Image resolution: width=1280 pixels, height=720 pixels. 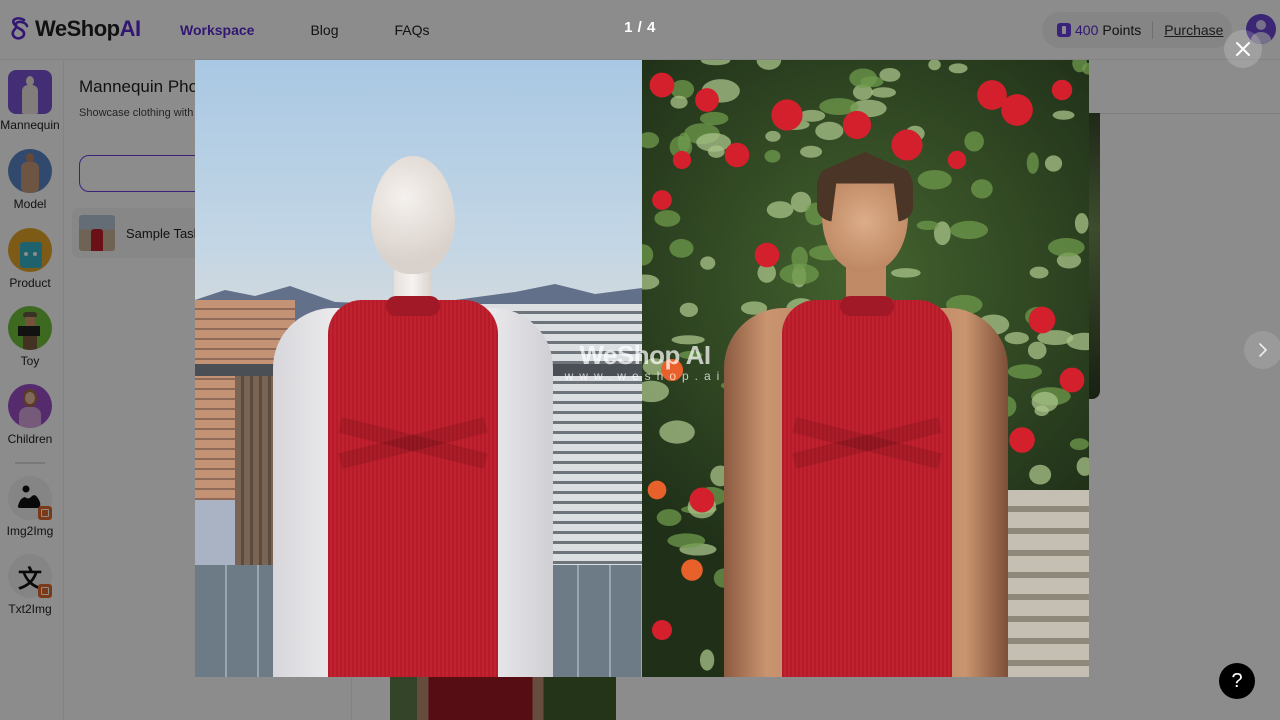 I want to click on close-button, so click(x=1243, y=49).